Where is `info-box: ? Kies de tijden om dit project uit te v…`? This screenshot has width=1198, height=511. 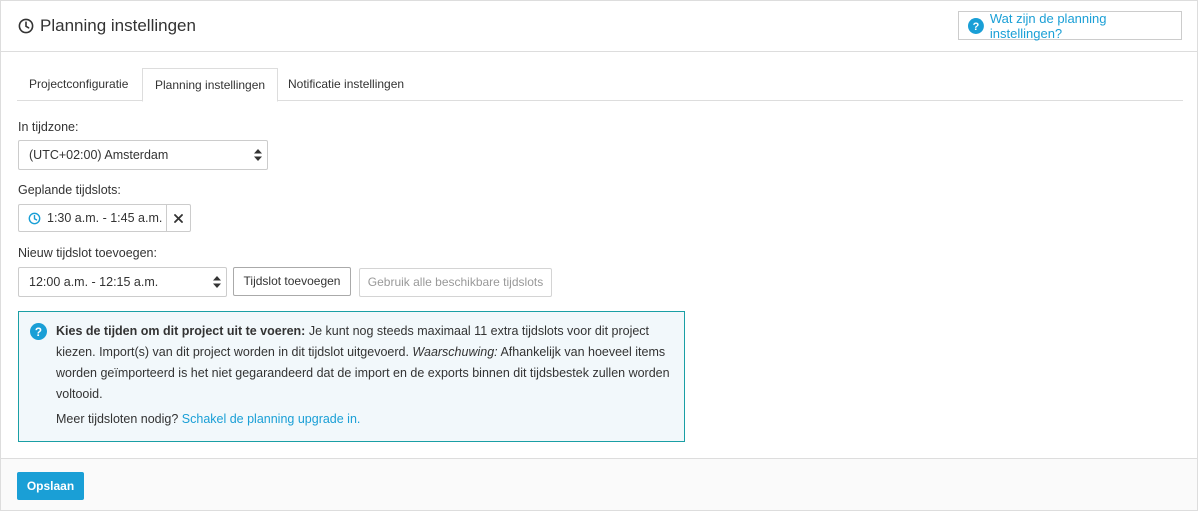 info-box: ? Kies de tijden om dit project uit te v… is located at coordinates (351, 376).